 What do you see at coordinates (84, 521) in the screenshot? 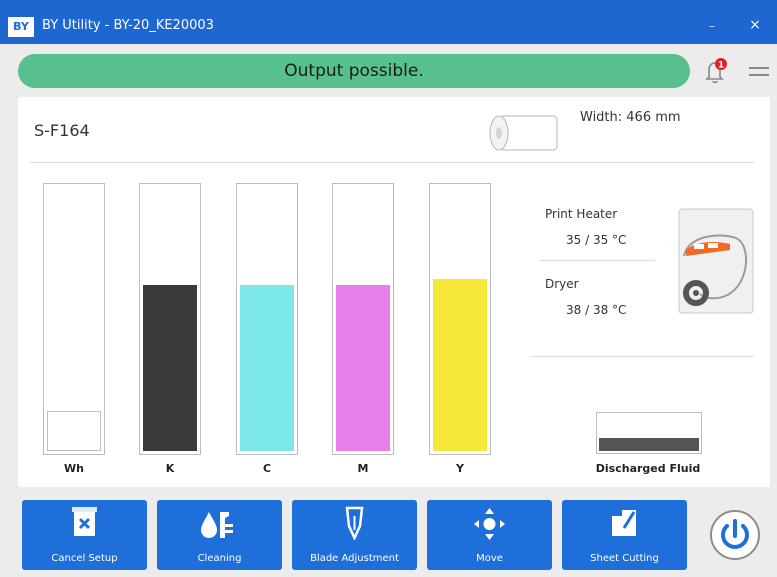
I see `cancel-setup-icon` at bounding box center [84, 521].